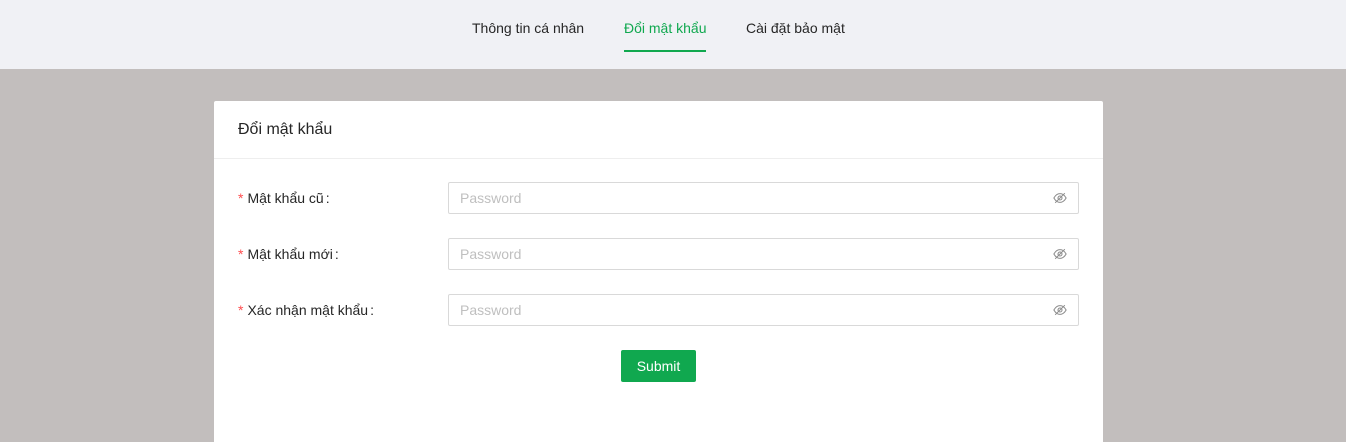 The height and width of the screenshot is (442, 1346). What do you see at coordinates (665, 51) in the screenshot?
I see `active-tab-indicator` at bounding box center [665, 51].